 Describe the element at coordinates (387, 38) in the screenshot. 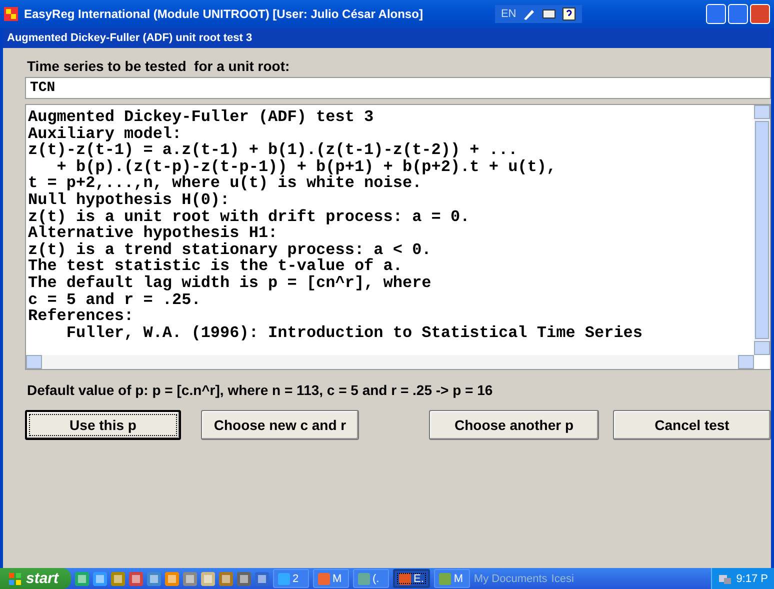

I see `dialog-title: Augmented Dickey-Fuller (ADF) unit root test 3` at that location.